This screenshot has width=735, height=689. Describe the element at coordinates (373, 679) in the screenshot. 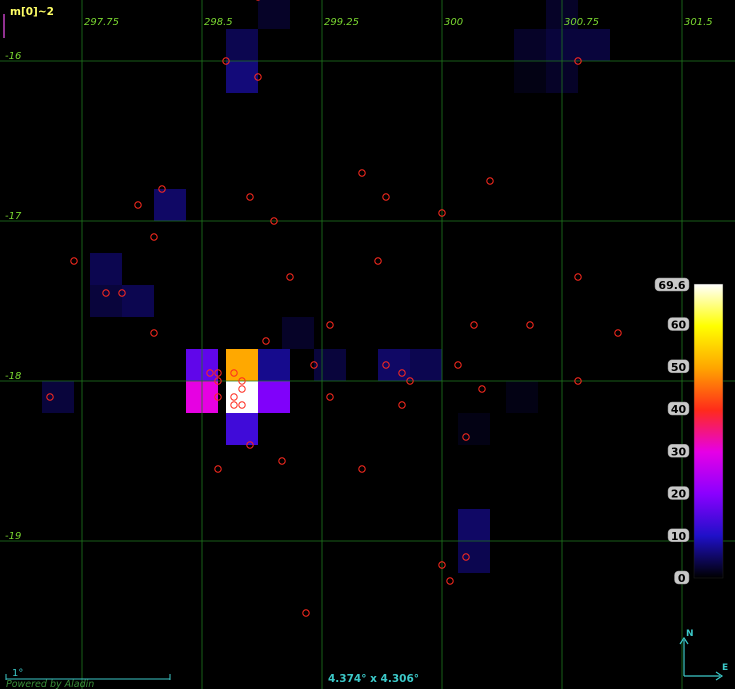

I see `field-of-view-label: 4.374° x 4.306°` at that location.